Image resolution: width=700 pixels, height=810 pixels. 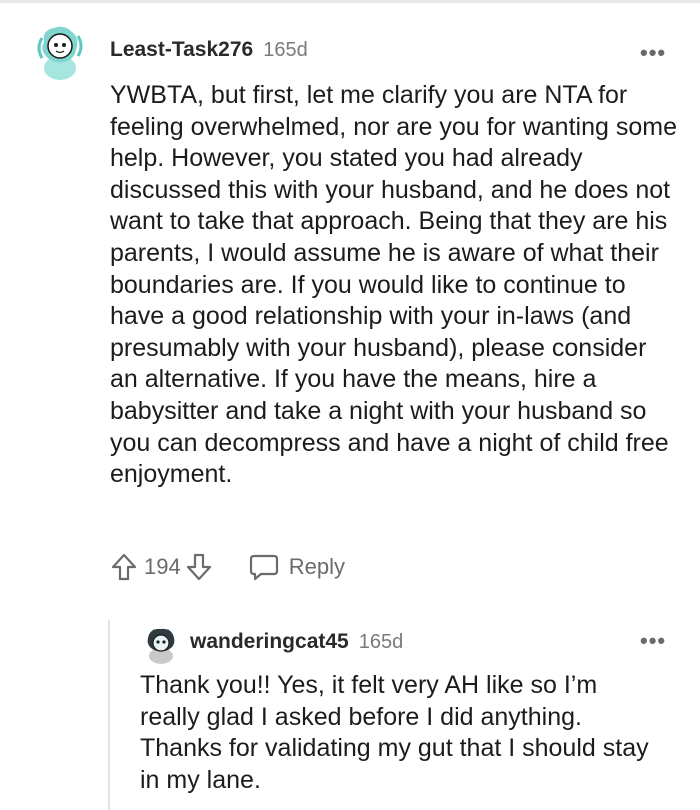 I want to click on upvote-icon, so click(x=124, y=567).